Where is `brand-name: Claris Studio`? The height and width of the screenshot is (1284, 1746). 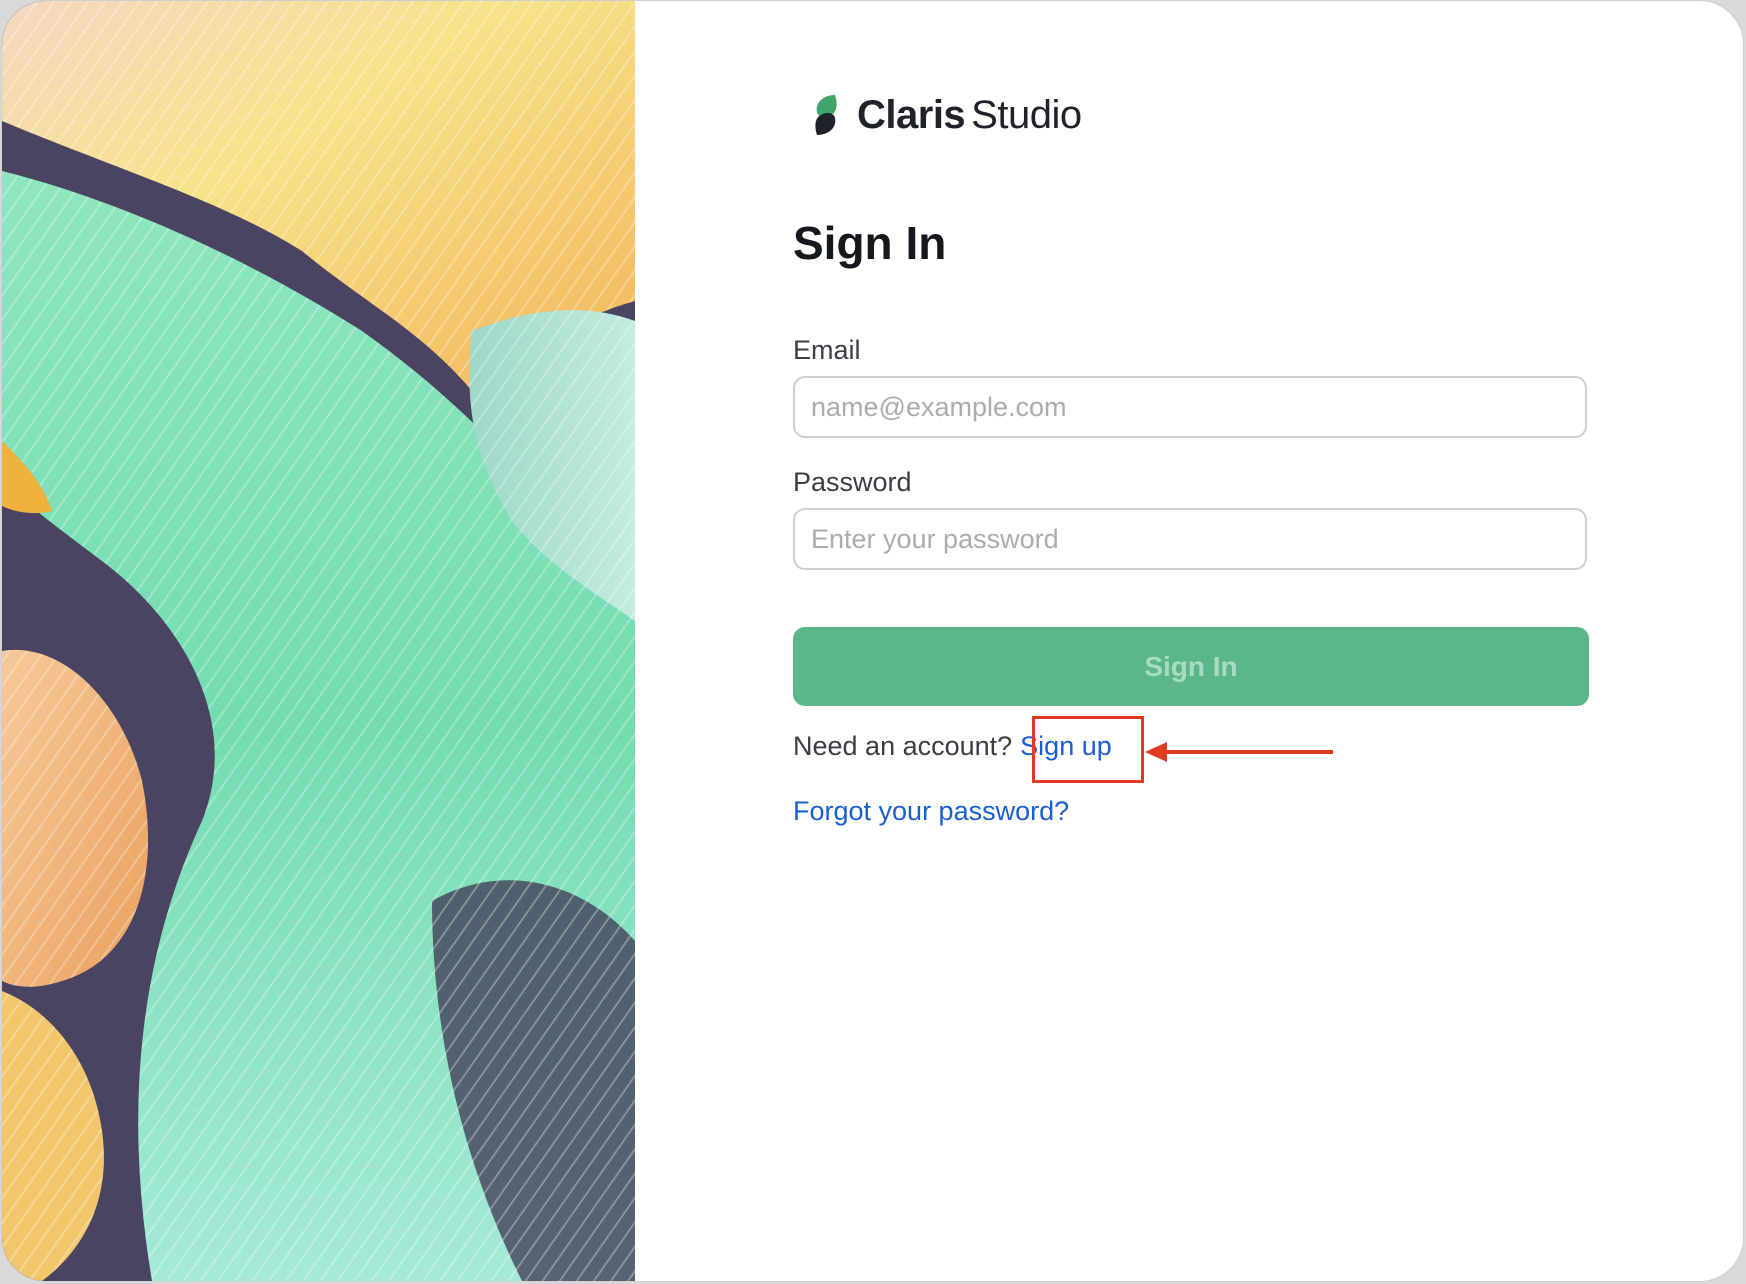
brand-name: Claris Studio is located at coordinates (969, 115).